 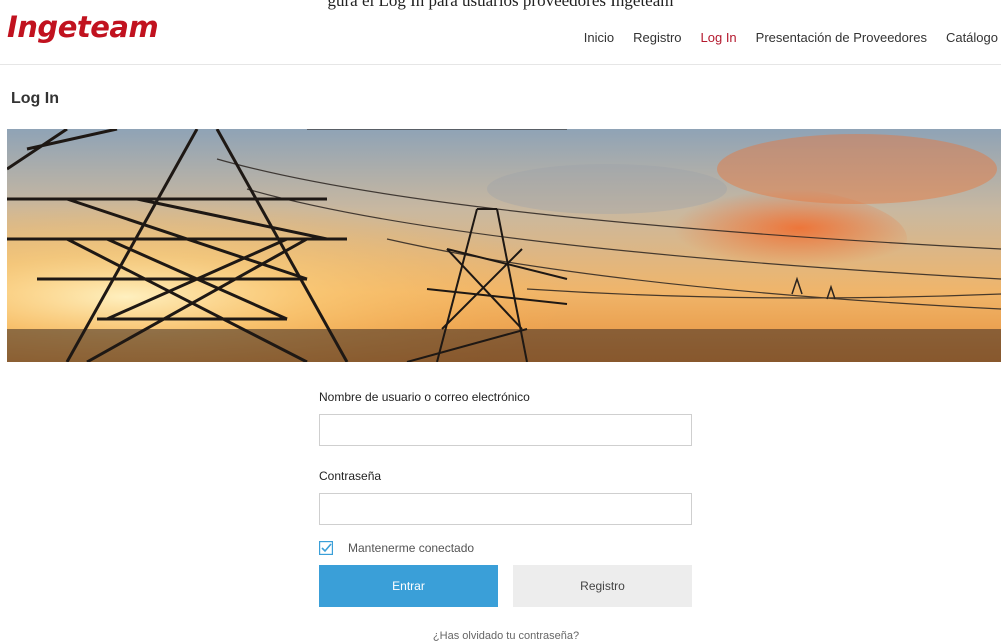 I want to click on form-buttons: Entrar Registro, so click(x=505, y=586).